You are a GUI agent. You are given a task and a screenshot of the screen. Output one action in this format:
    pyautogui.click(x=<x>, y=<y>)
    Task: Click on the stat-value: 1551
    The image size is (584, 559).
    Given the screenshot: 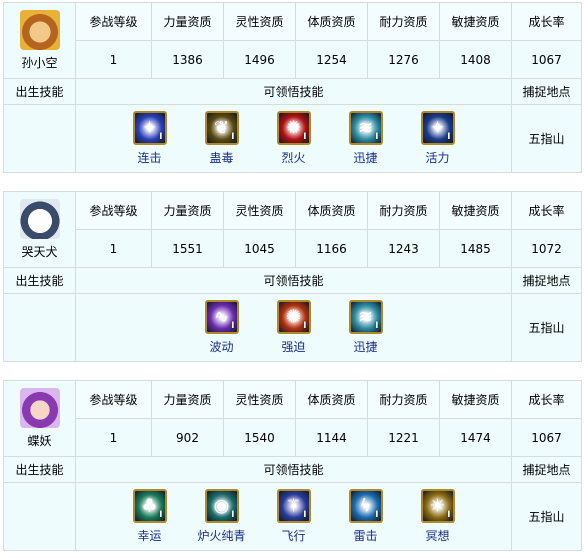 What is the action you would take?
    pyautogui.click(x=187, y=248)
    